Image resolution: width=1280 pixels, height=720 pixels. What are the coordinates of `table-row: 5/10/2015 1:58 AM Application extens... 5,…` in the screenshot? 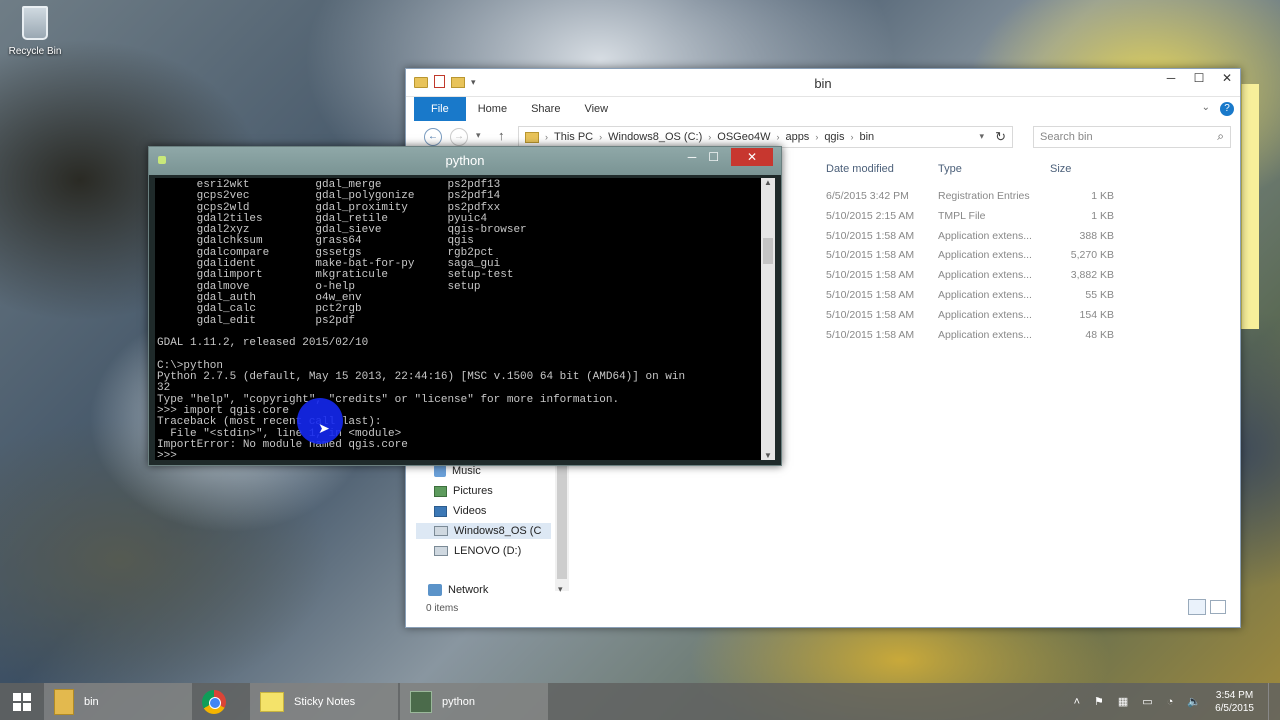 It's located at (1018, 256).